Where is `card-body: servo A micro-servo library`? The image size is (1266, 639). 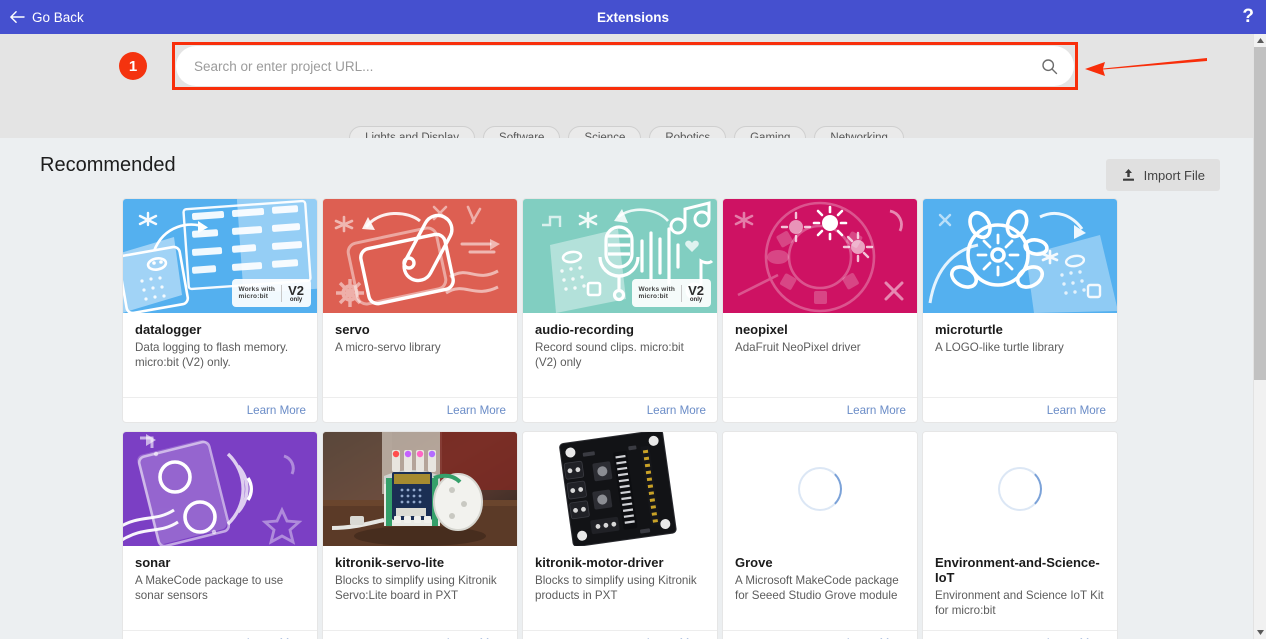
card-body: servo A micro-servo library is located at coordinates (420, 355).